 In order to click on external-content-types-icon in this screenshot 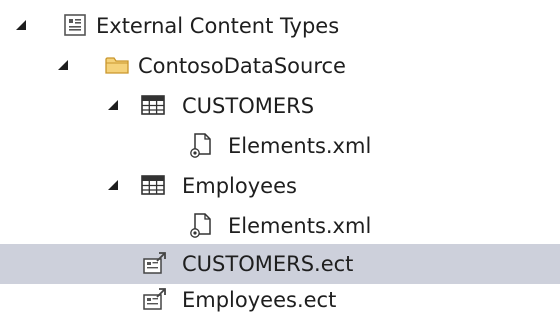, I will do `click(75, 25)`.